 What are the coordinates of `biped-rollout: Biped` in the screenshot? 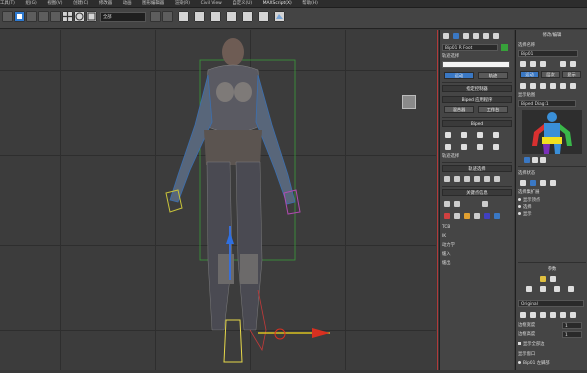 It's located at (477, 123).